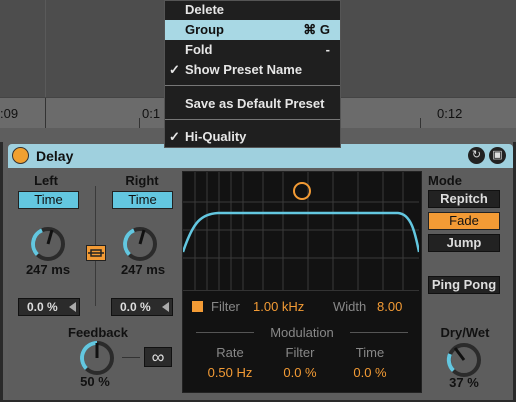 The height and width of the screenshot is (402, 516). What do you see at coordinates (230, 372) in the screenshot?
I see `mod-rate-value: 0.50 Hz` at bounding box center [230, 372].